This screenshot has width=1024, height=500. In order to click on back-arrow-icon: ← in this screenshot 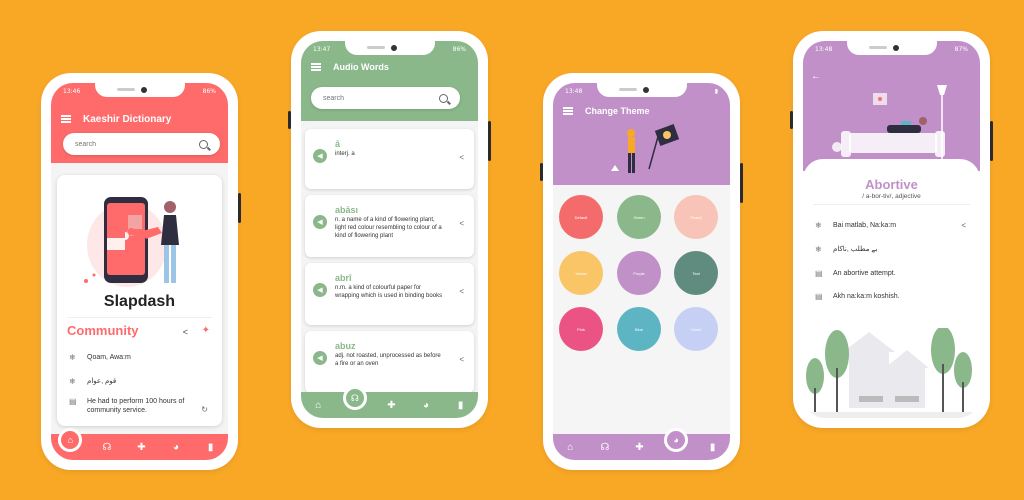, I will do `click(816, 76)`.